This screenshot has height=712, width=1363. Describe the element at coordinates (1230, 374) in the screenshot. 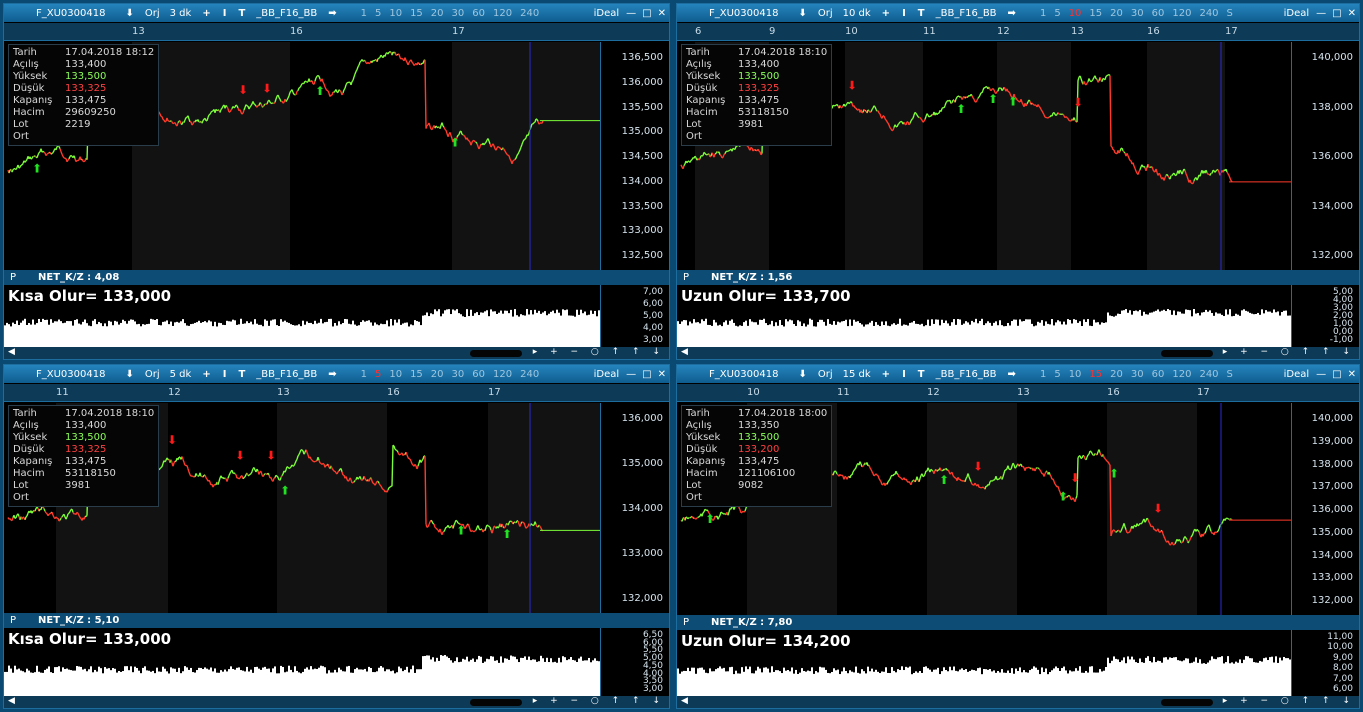

I see `period-button: S` at that location.